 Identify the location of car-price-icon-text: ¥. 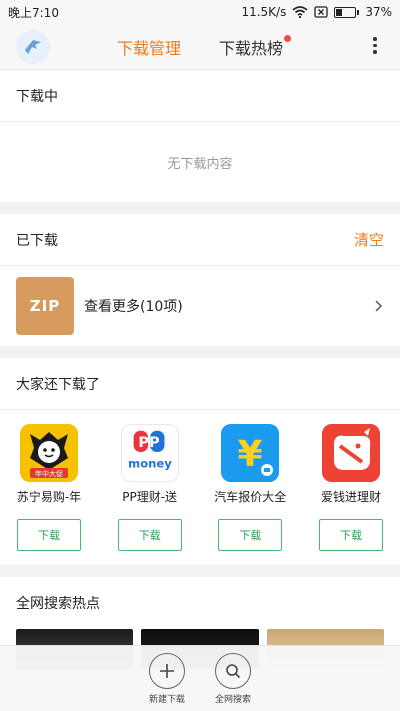
(250, 454).